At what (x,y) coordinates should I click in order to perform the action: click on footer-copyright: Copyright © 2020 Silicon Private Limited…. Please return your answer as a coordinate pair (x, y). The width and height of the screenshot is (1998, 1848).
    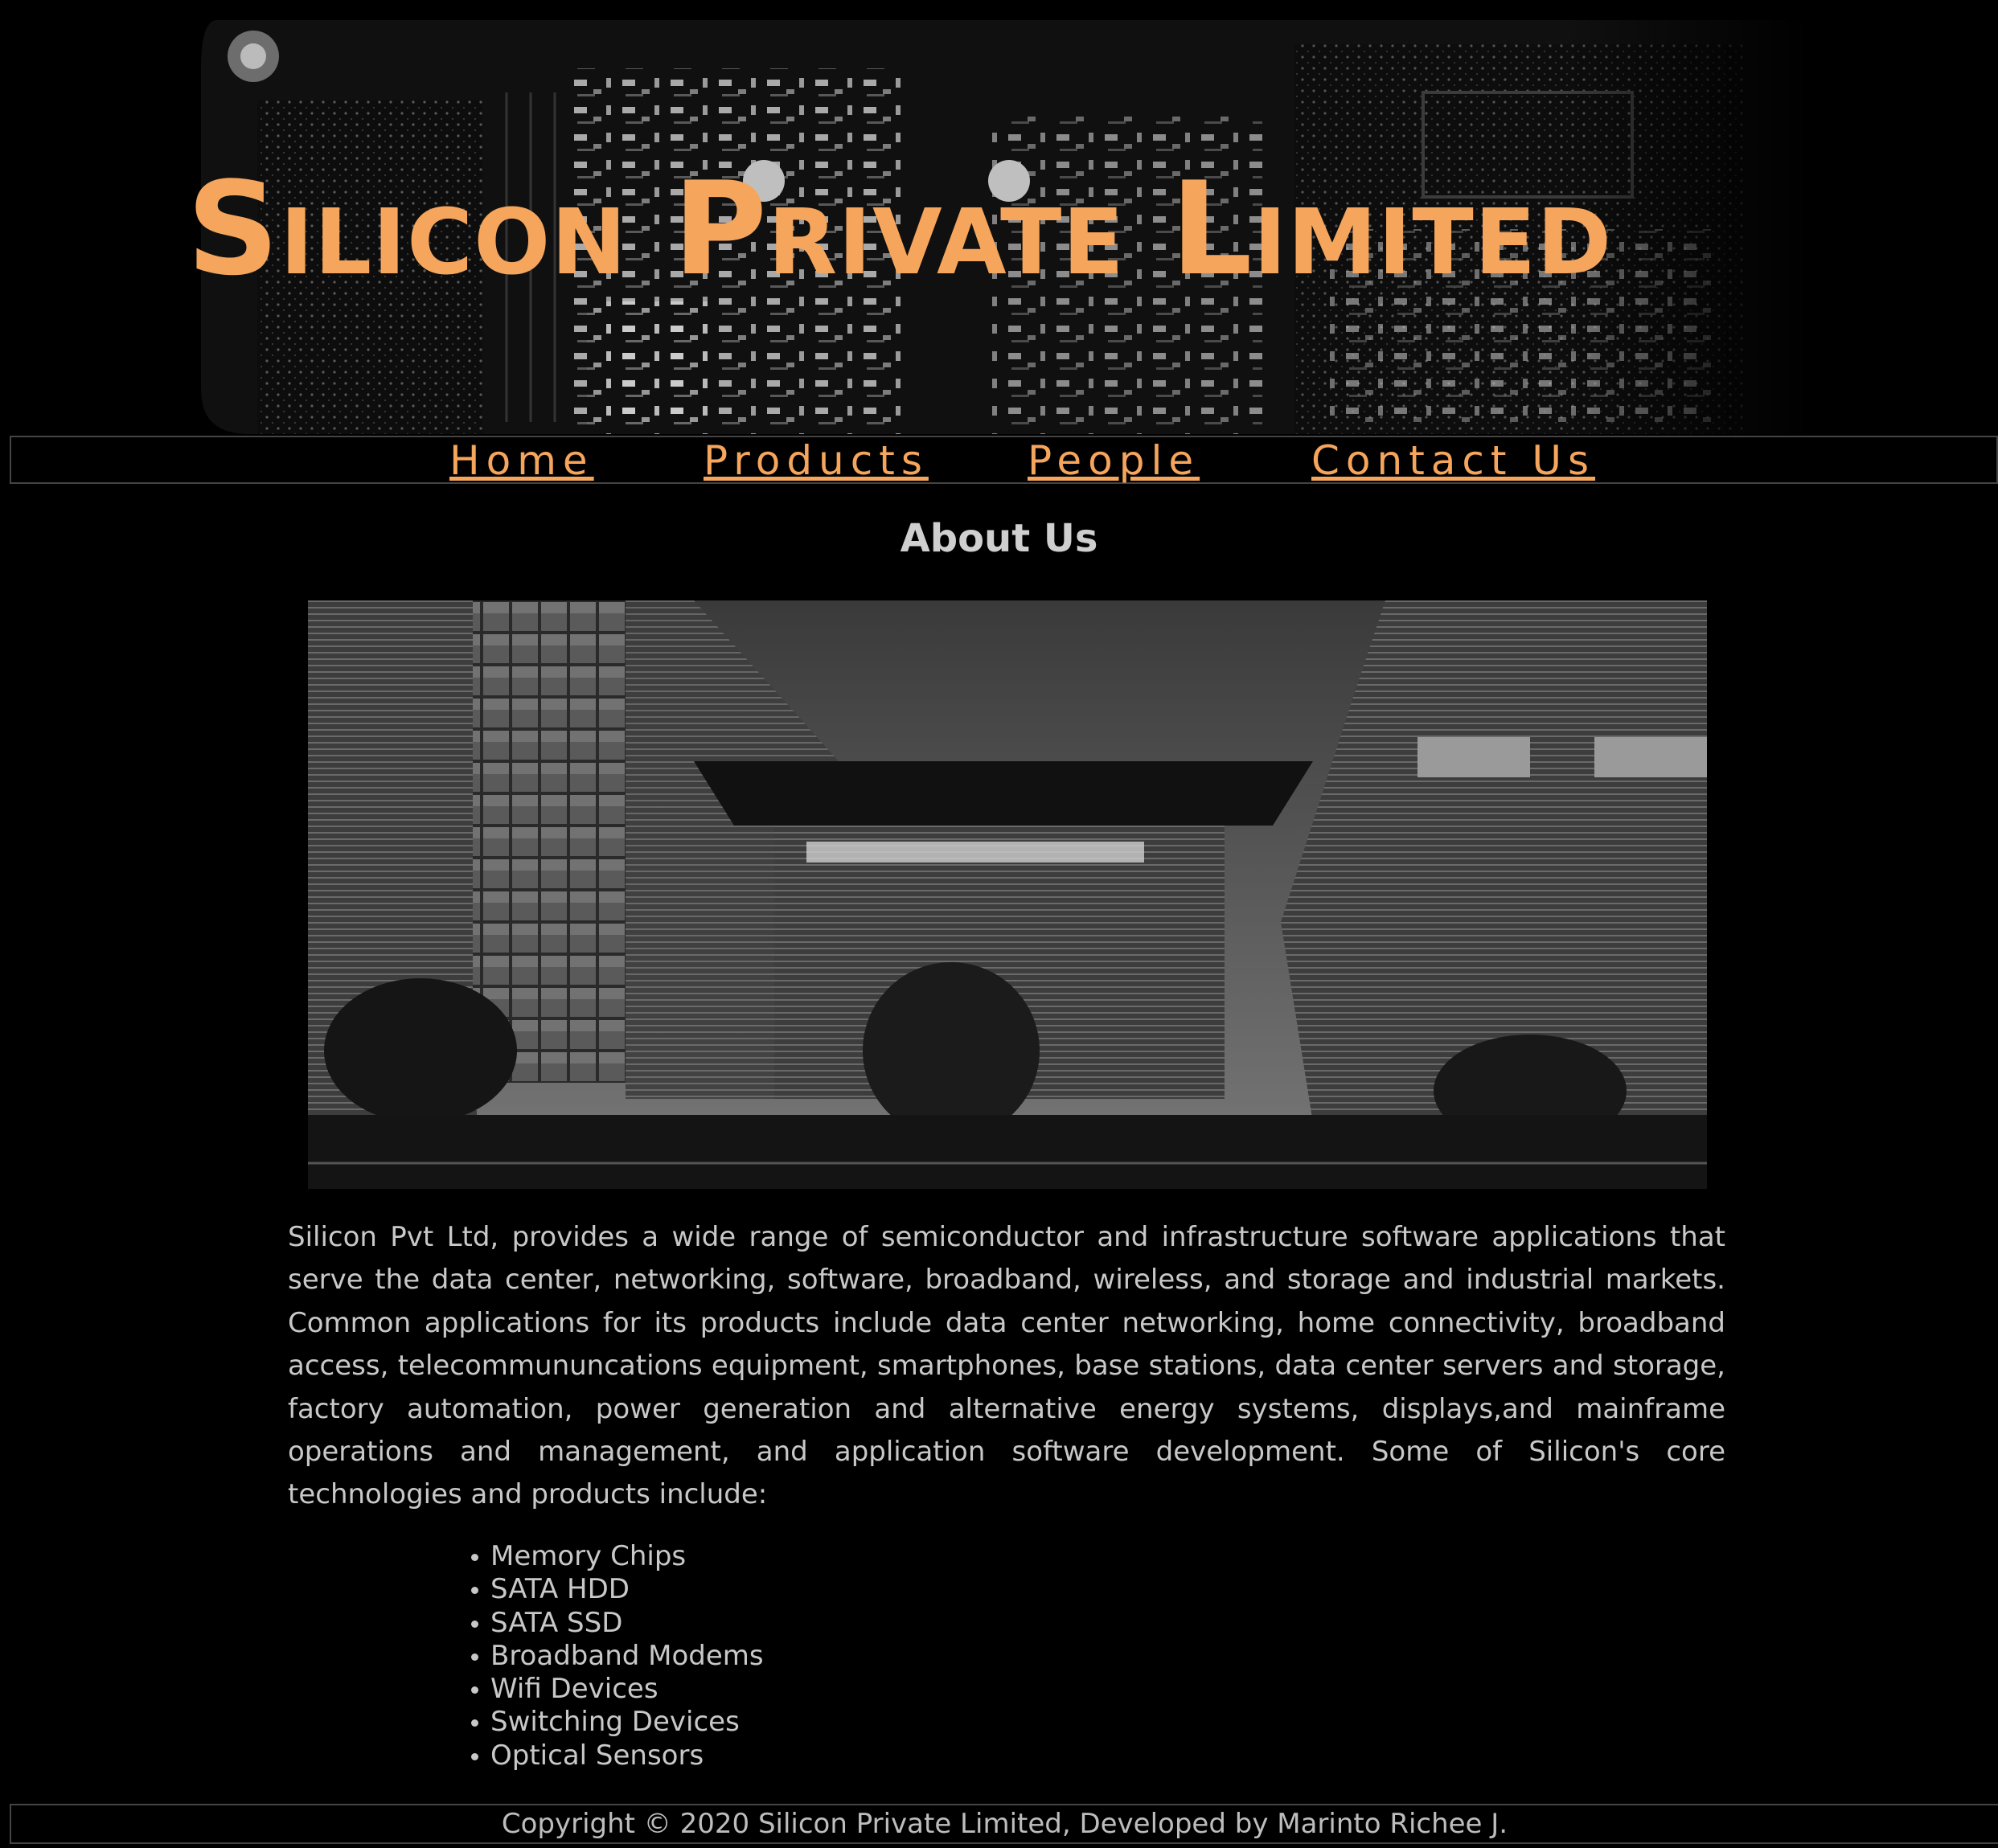
    Looking at the image, I should click on (1004, 1824).